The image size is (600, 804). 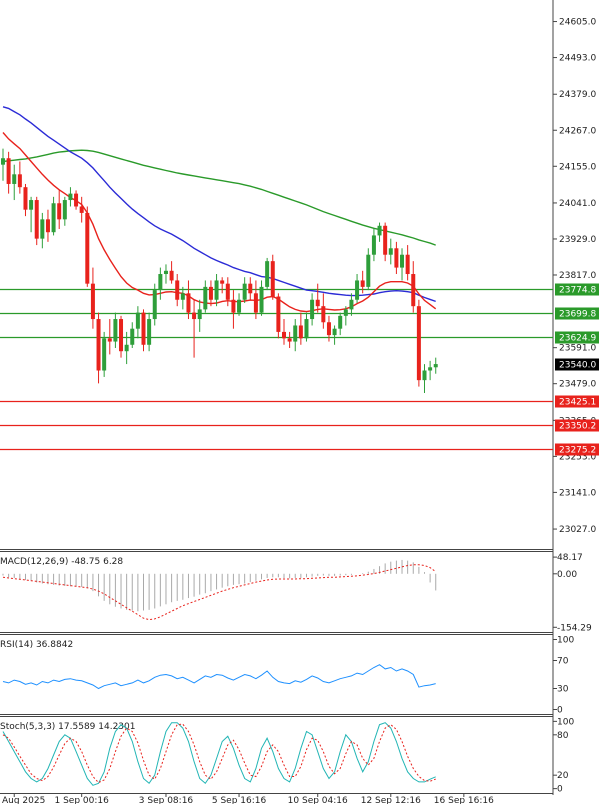 I want to click on price-tick-label: 23929.0, so click(x=577, y=240).